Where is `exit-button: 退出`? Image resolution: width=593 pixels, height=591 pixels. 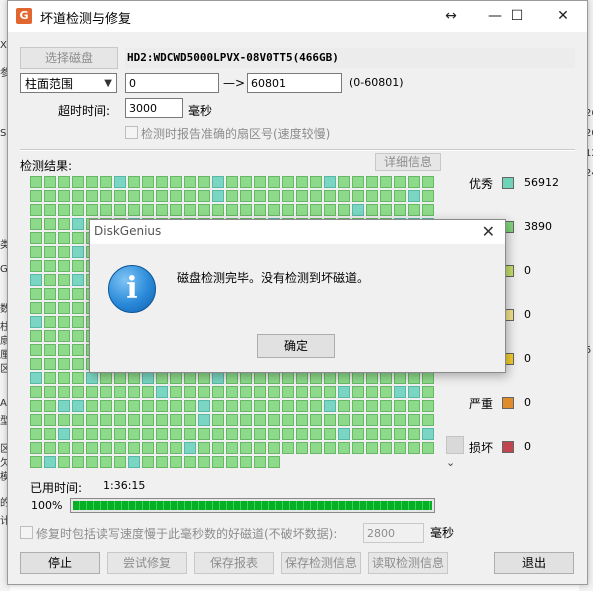
exit-button: 退出 is located at coordinates (534, 563).